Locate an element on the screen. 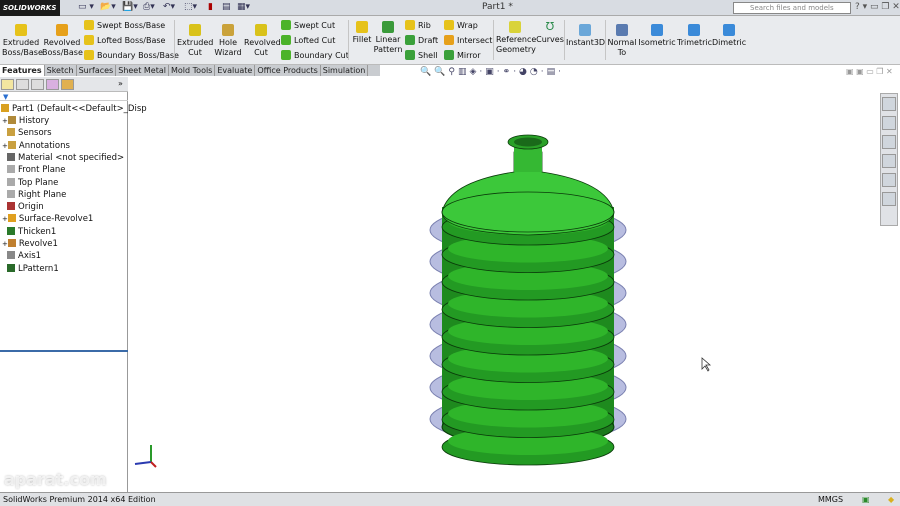 The width and height of the screenshot is (900, 506). triad-icon is located at coordinates (145, 456).